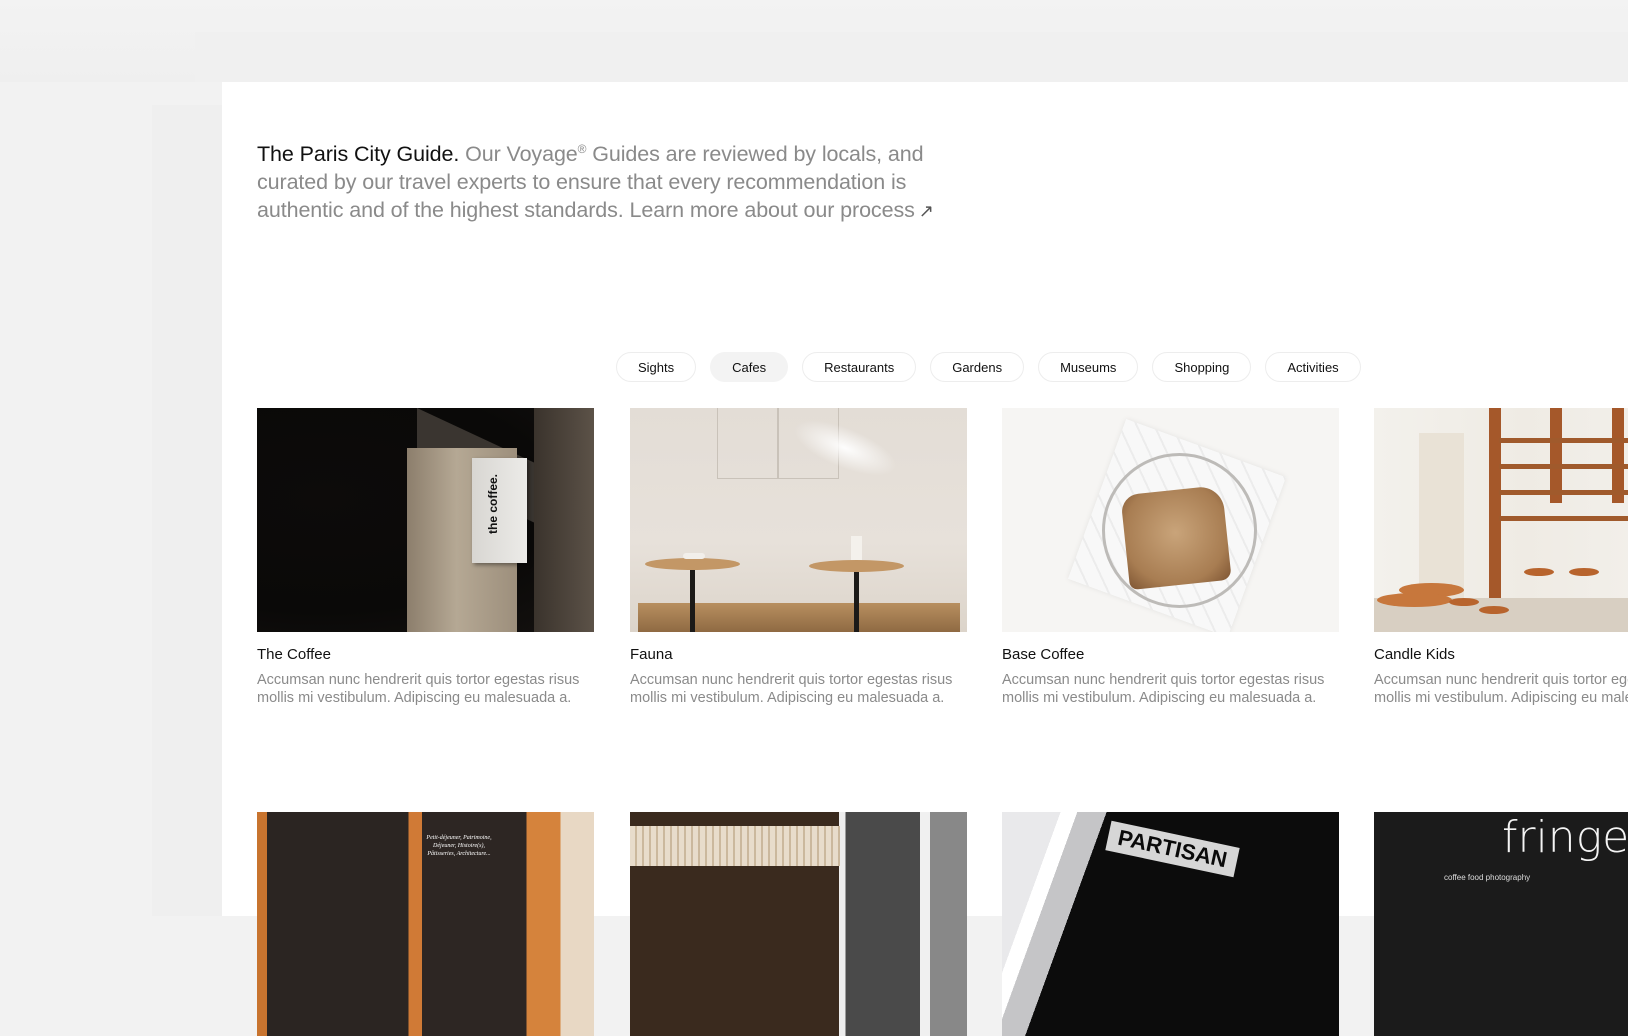 The width and height of the screenshot is (1628, 1036). Describe the element at coordinates (358, 154) in the screenshot. I see `guide-title: The Paris City Guide.` at that location.